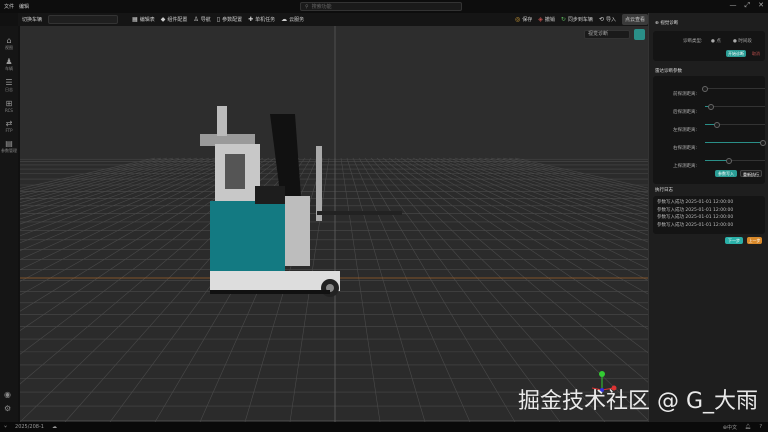  Describe the element at coordinates (685, 166) in the screenshot. I see `slider-label: 上探测距离:` at that location.